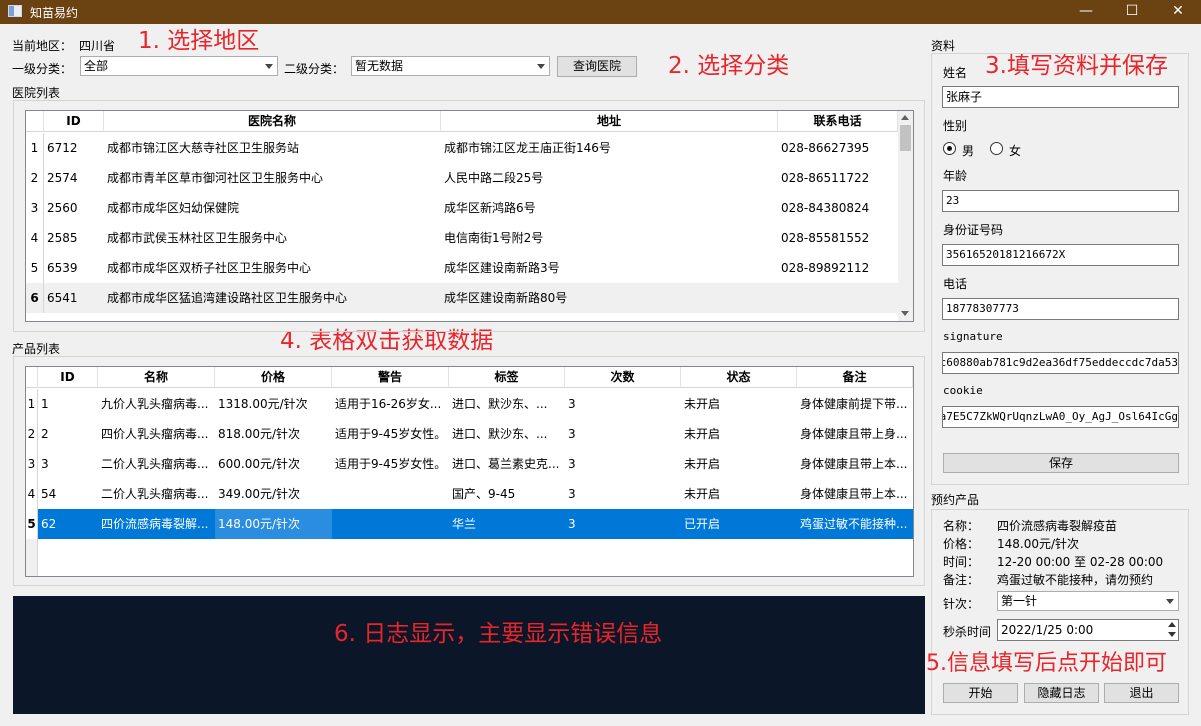 The height and width of the screenshot is (726, 1201). What do you see at coordinates (74, 298) in the screenshot?
I see `cell-id: 6541` at bounding box center [74, 298].